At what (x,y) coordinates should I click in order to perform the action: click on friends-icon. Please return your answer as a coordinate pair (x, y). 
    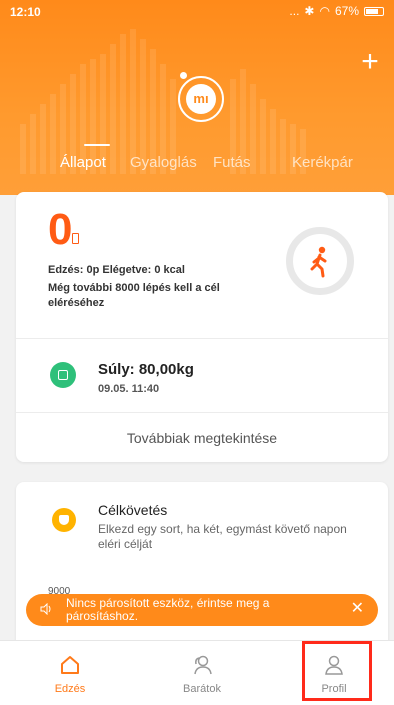
    Looking at the image, I should click on (203, 665).